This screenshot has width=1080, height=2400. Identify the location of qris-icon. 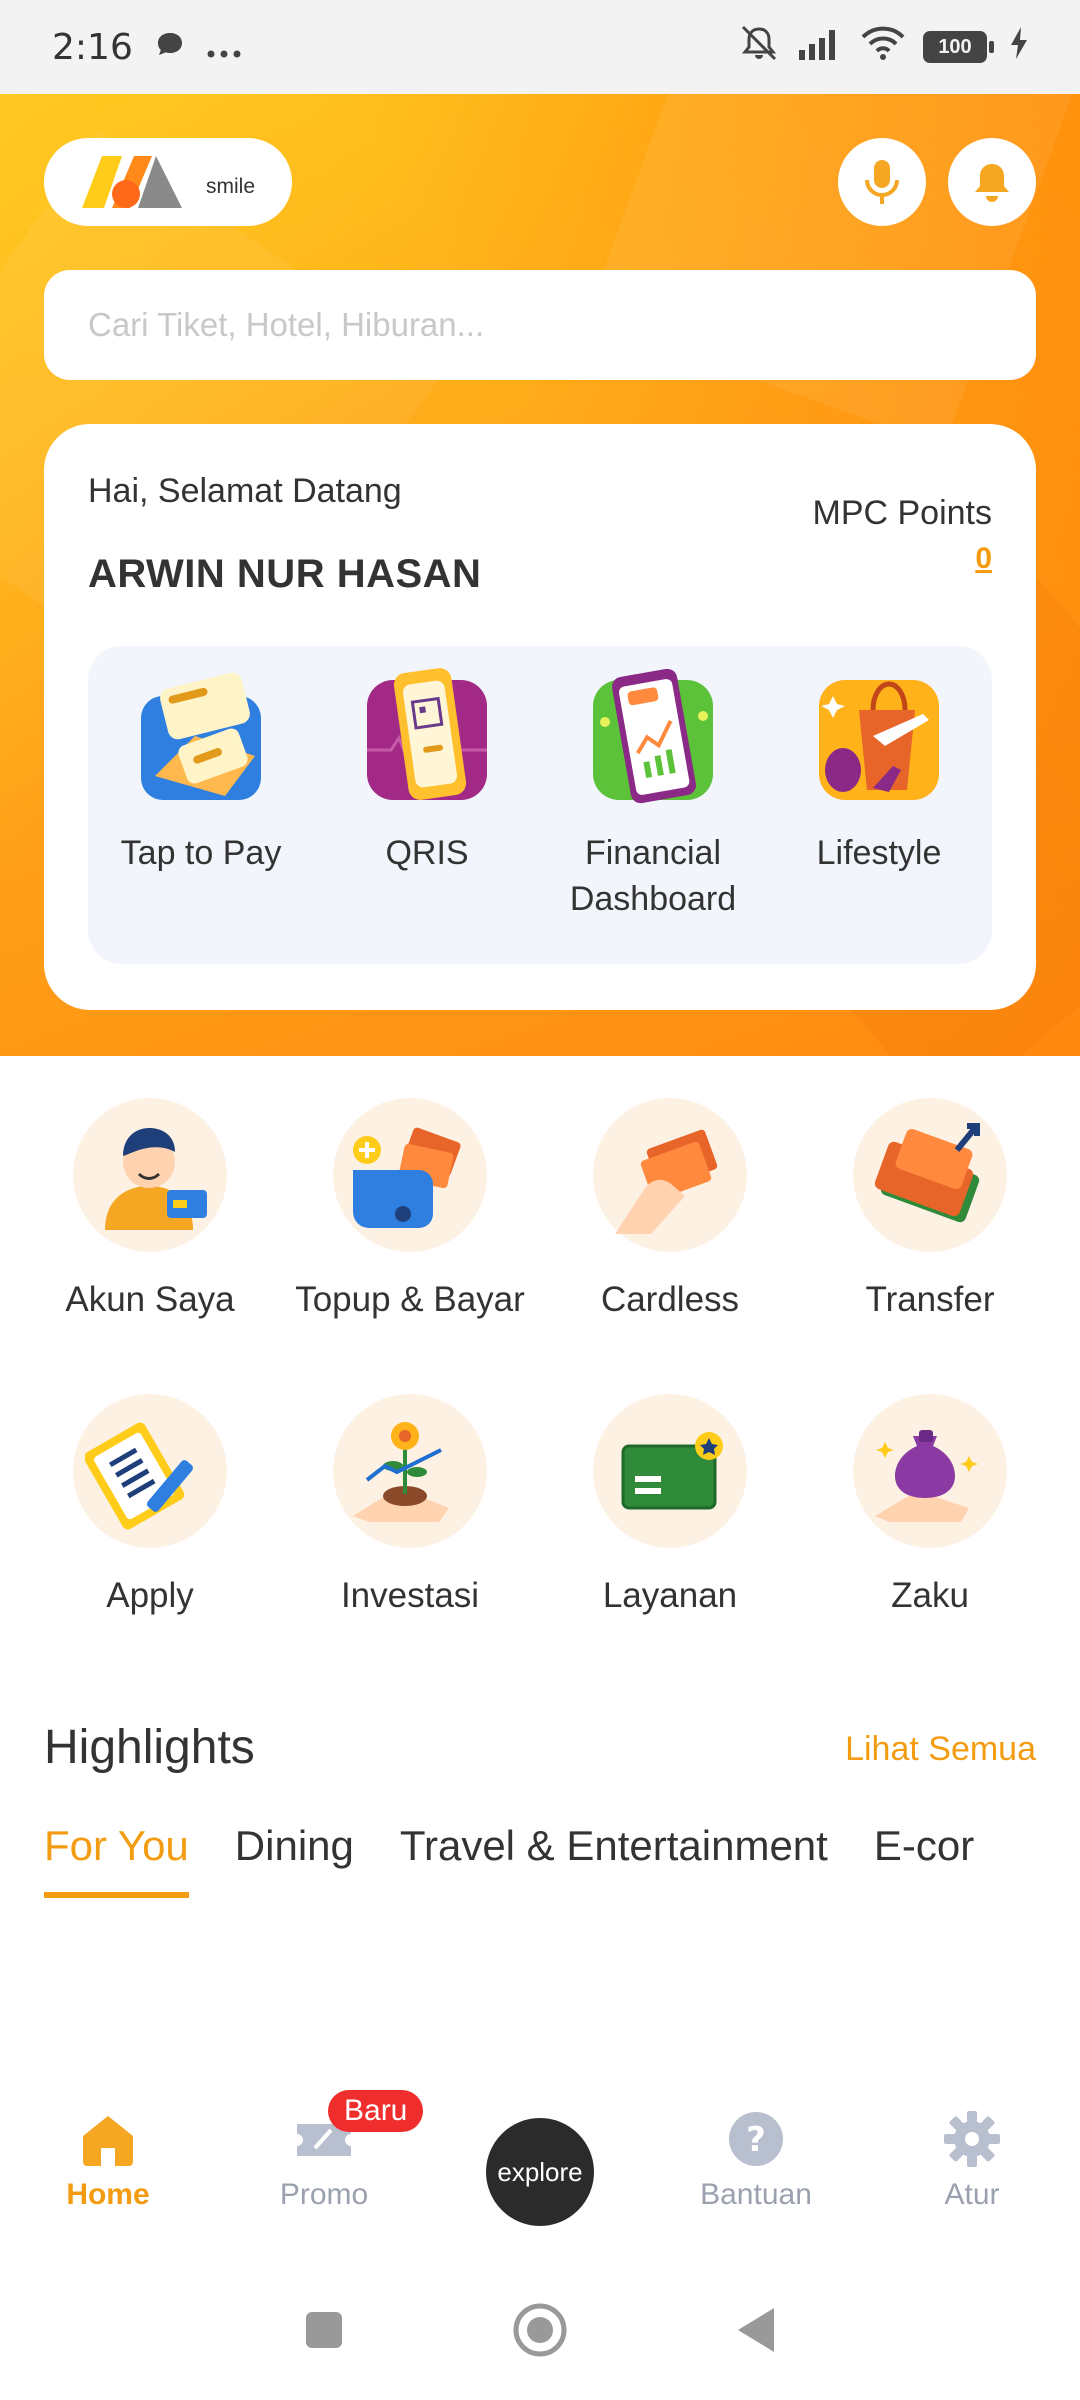
(427, 736).